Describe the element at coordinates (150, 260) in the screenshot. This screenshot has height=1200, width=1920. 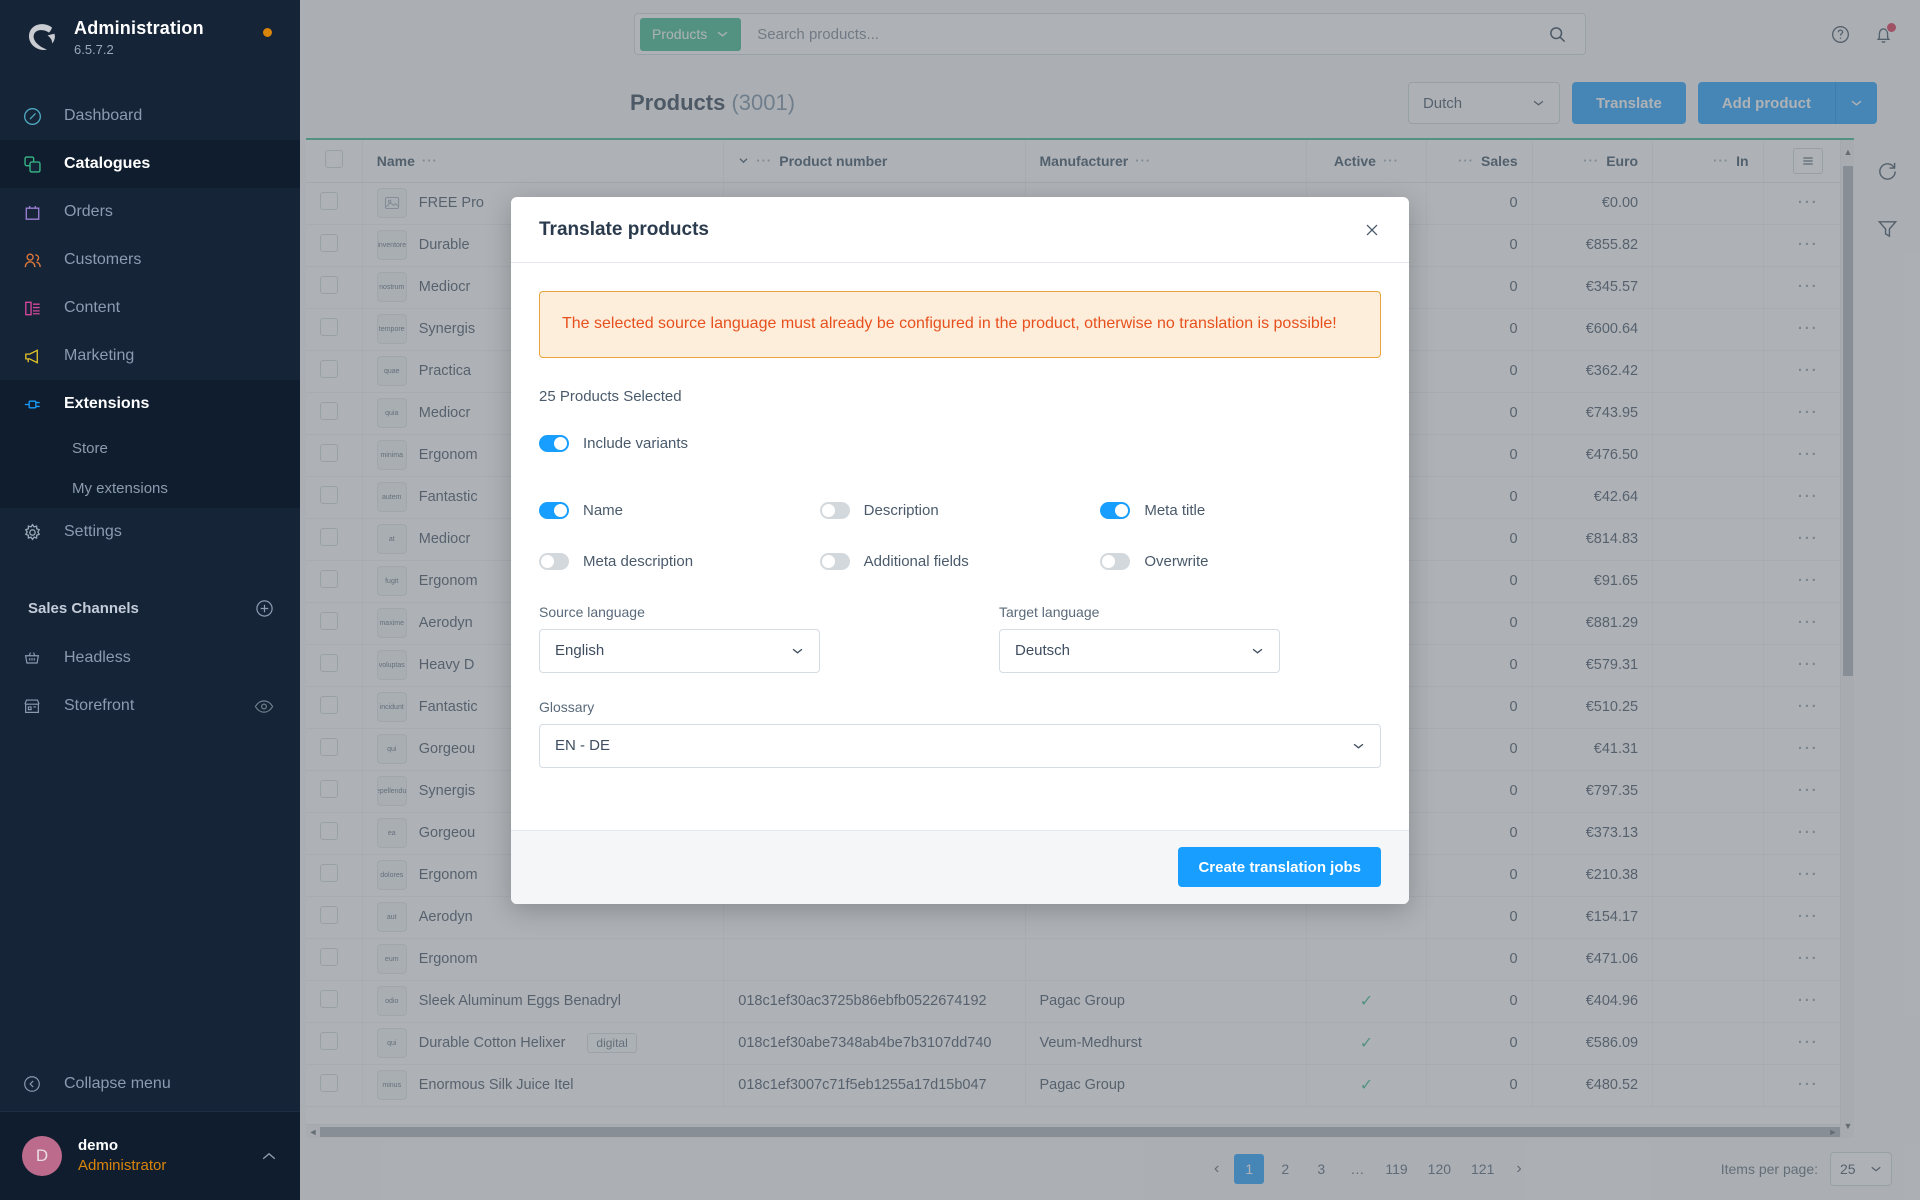
I see `sidebar-item-customers: Customers` at that location.